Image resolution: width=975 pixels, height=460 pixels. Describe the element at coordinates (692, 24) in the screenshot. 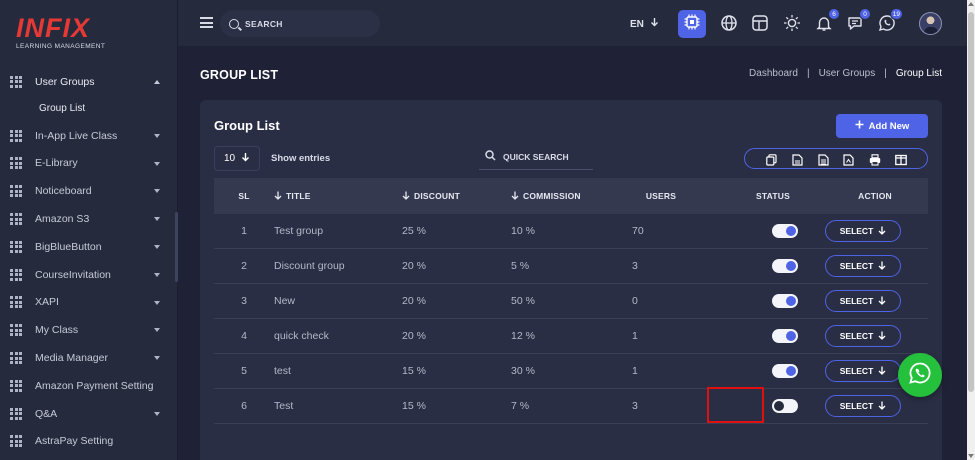

I see `chip-settings-button` at that location.